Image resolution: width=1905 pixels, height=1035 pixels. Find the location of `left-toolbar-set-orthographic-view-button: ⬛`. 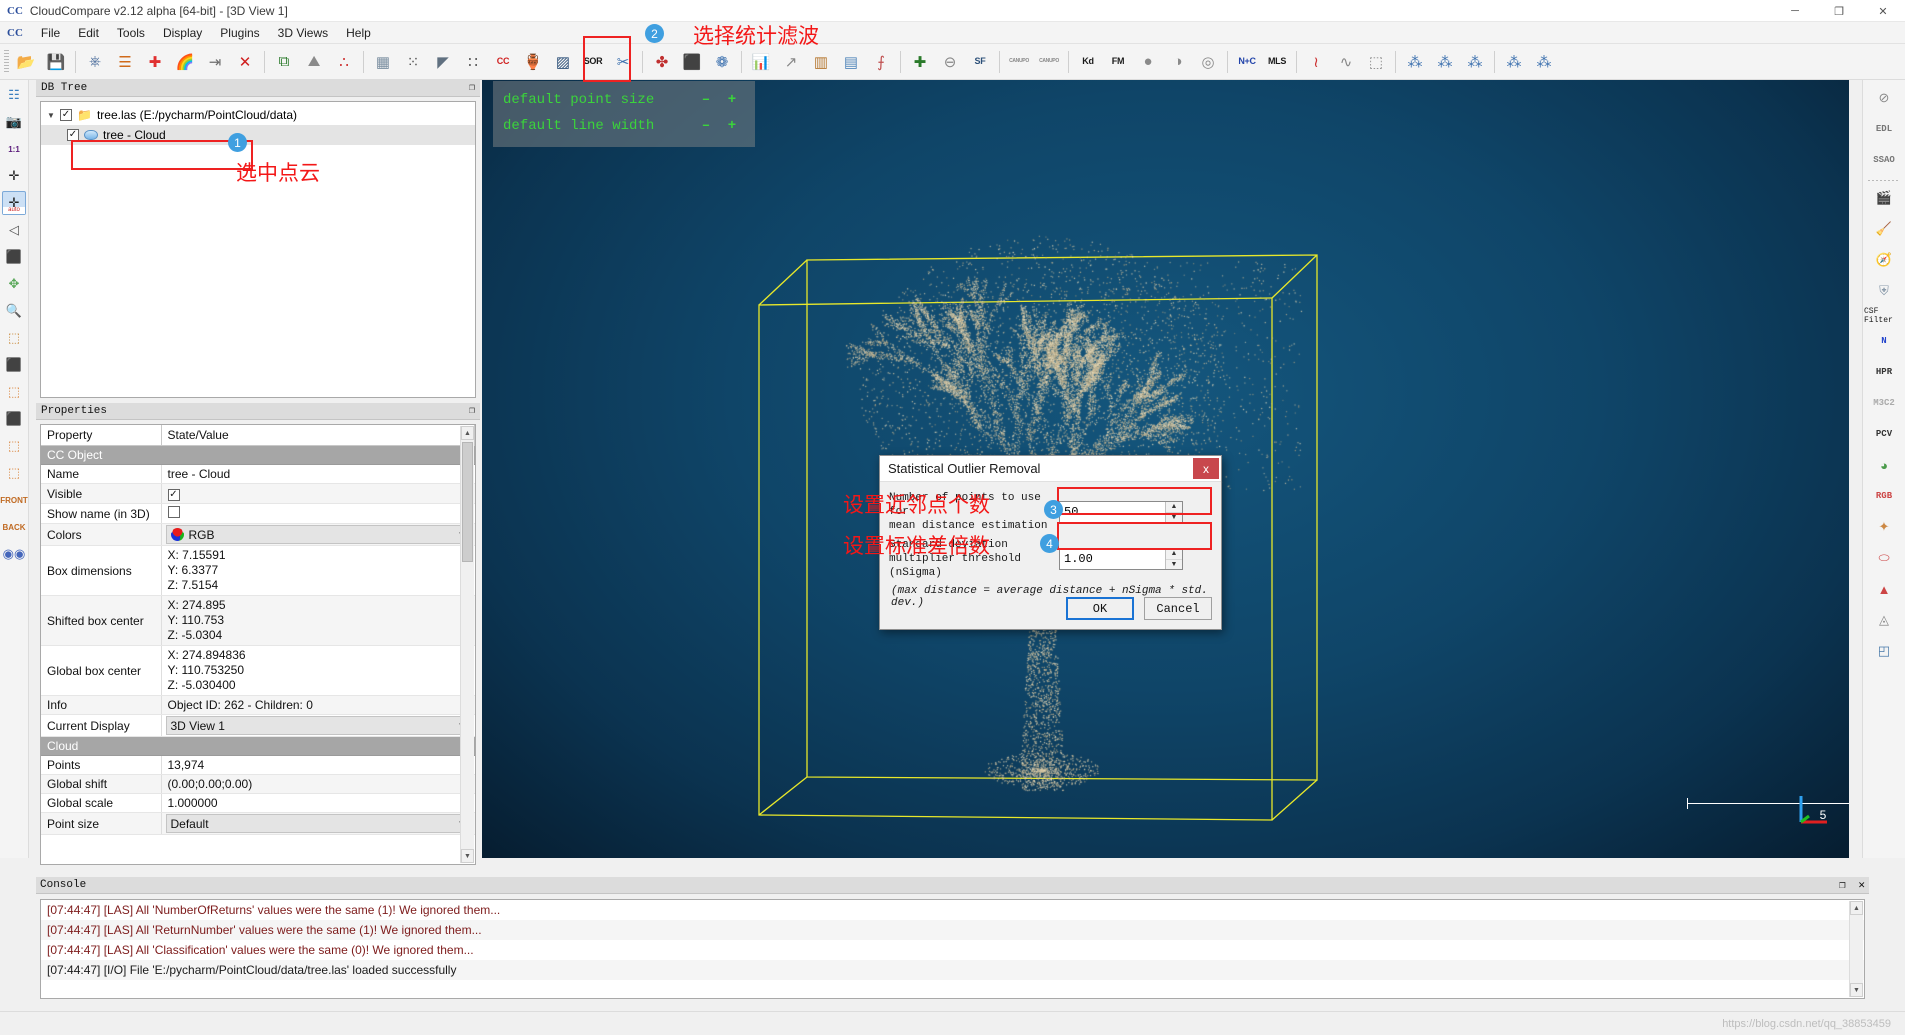

left-toolbar-set-orthographic-view-button: ⬛ is located at coordinates (14, 257).